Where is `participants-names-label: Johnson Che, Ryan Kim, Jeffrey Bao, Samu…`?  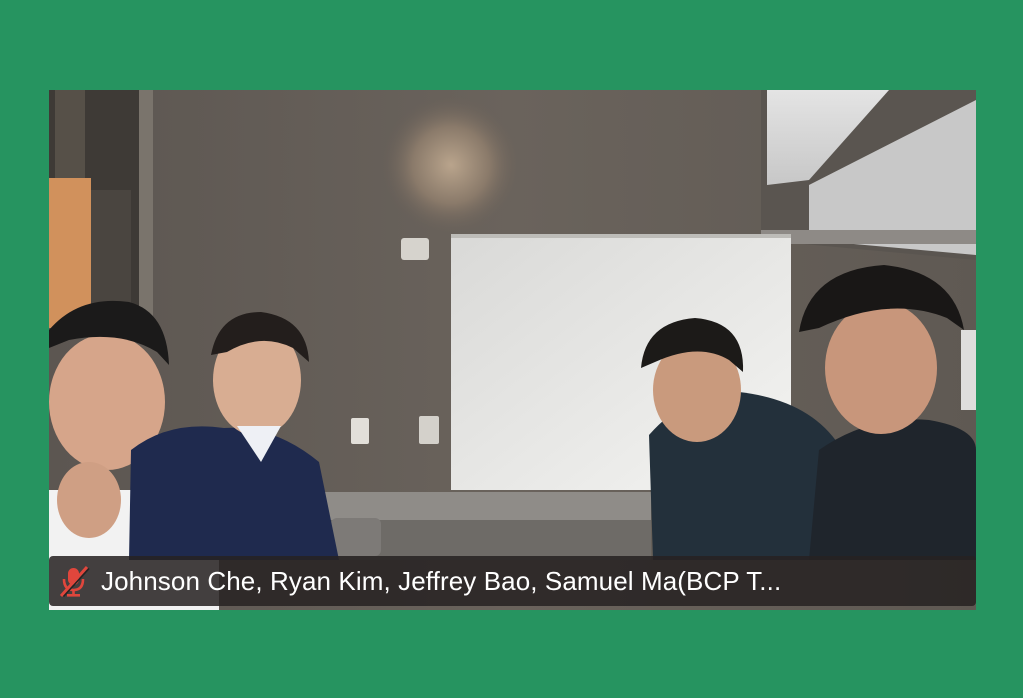 participants-names-label: Johnson Che, Ryan Kim, Jeffrey Bao, Samu… is located at coordinates (441, 581).